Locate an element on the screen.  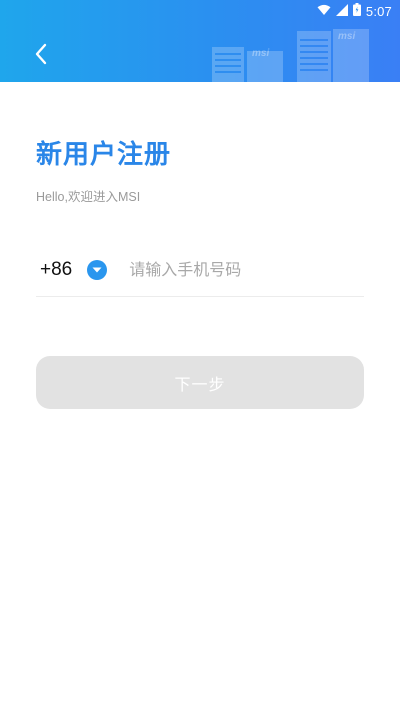
signal-icon is located at coordinates (341, 11).